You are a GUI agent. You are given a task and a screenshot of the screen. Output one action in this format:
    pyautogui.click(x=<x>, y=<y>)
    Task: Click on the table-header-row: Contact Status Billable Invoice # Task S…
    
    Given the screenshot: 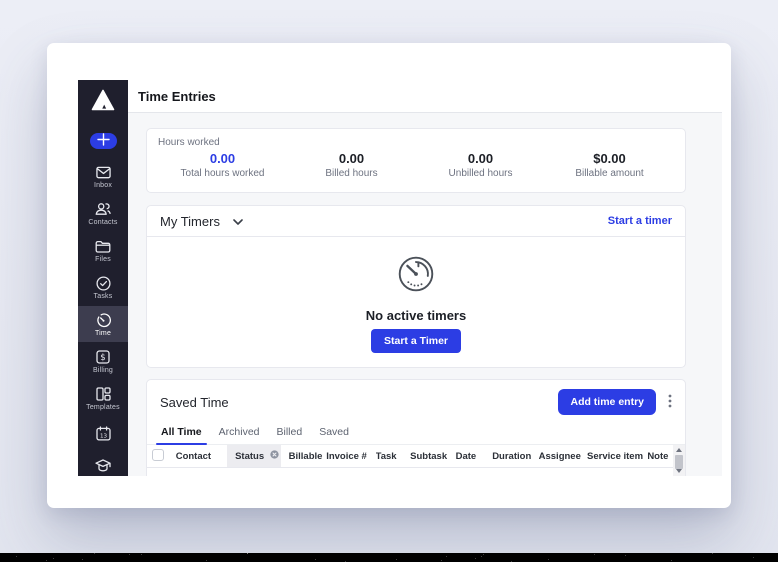 What is the action you would take?
    pyautogui.click(x=416, y=456)
    